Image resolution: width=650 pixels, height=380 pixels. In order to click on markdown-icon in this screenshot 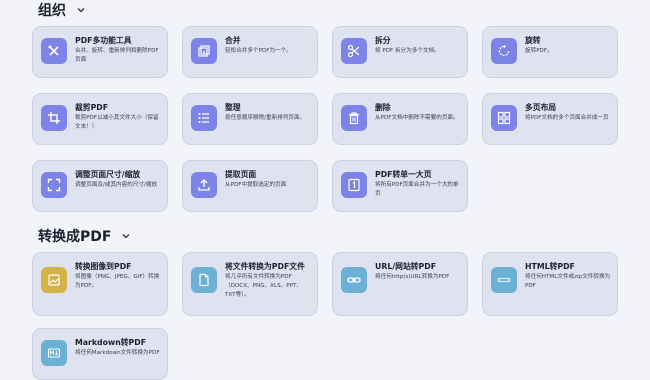, I will do `click(54, 353)`.